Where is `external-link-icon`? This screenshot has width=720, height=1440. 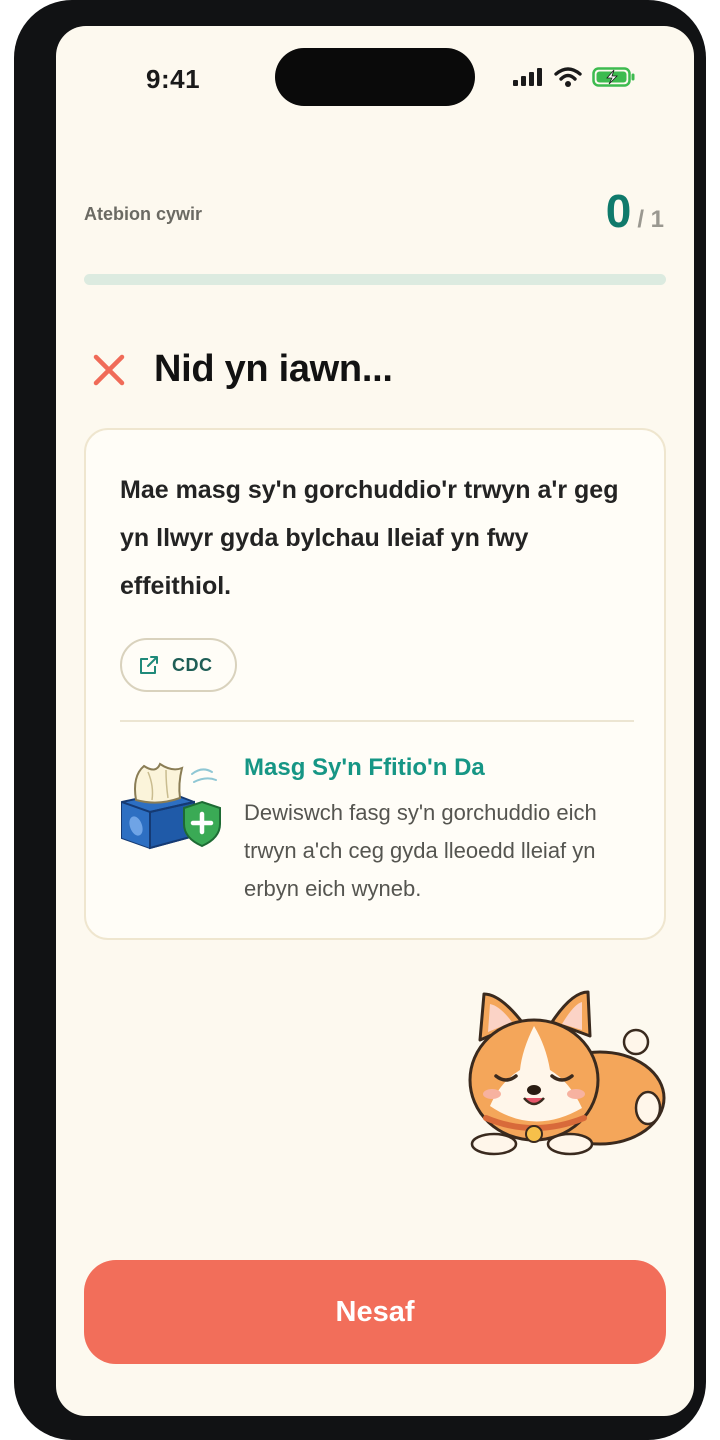
external-link-icon is located at coordinates (149, 665).